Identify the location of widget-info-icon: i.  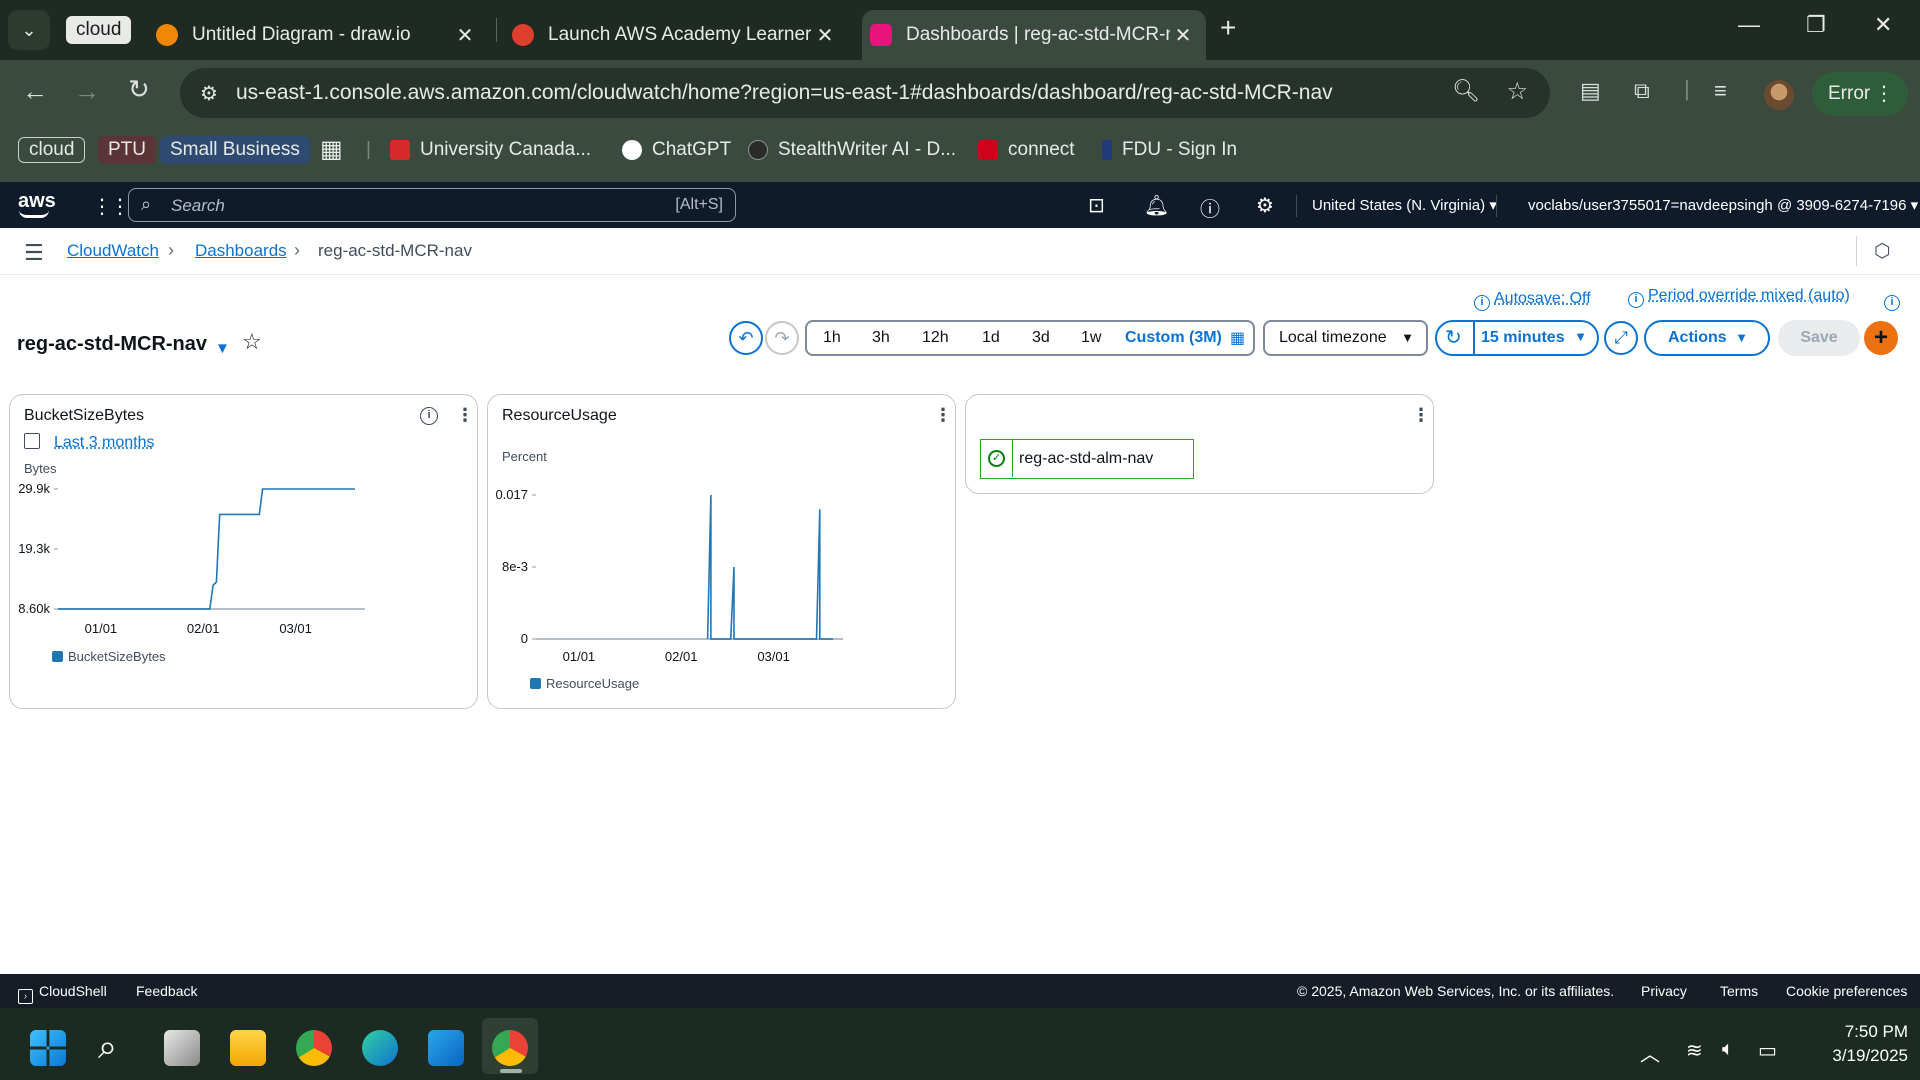
(429, 416).